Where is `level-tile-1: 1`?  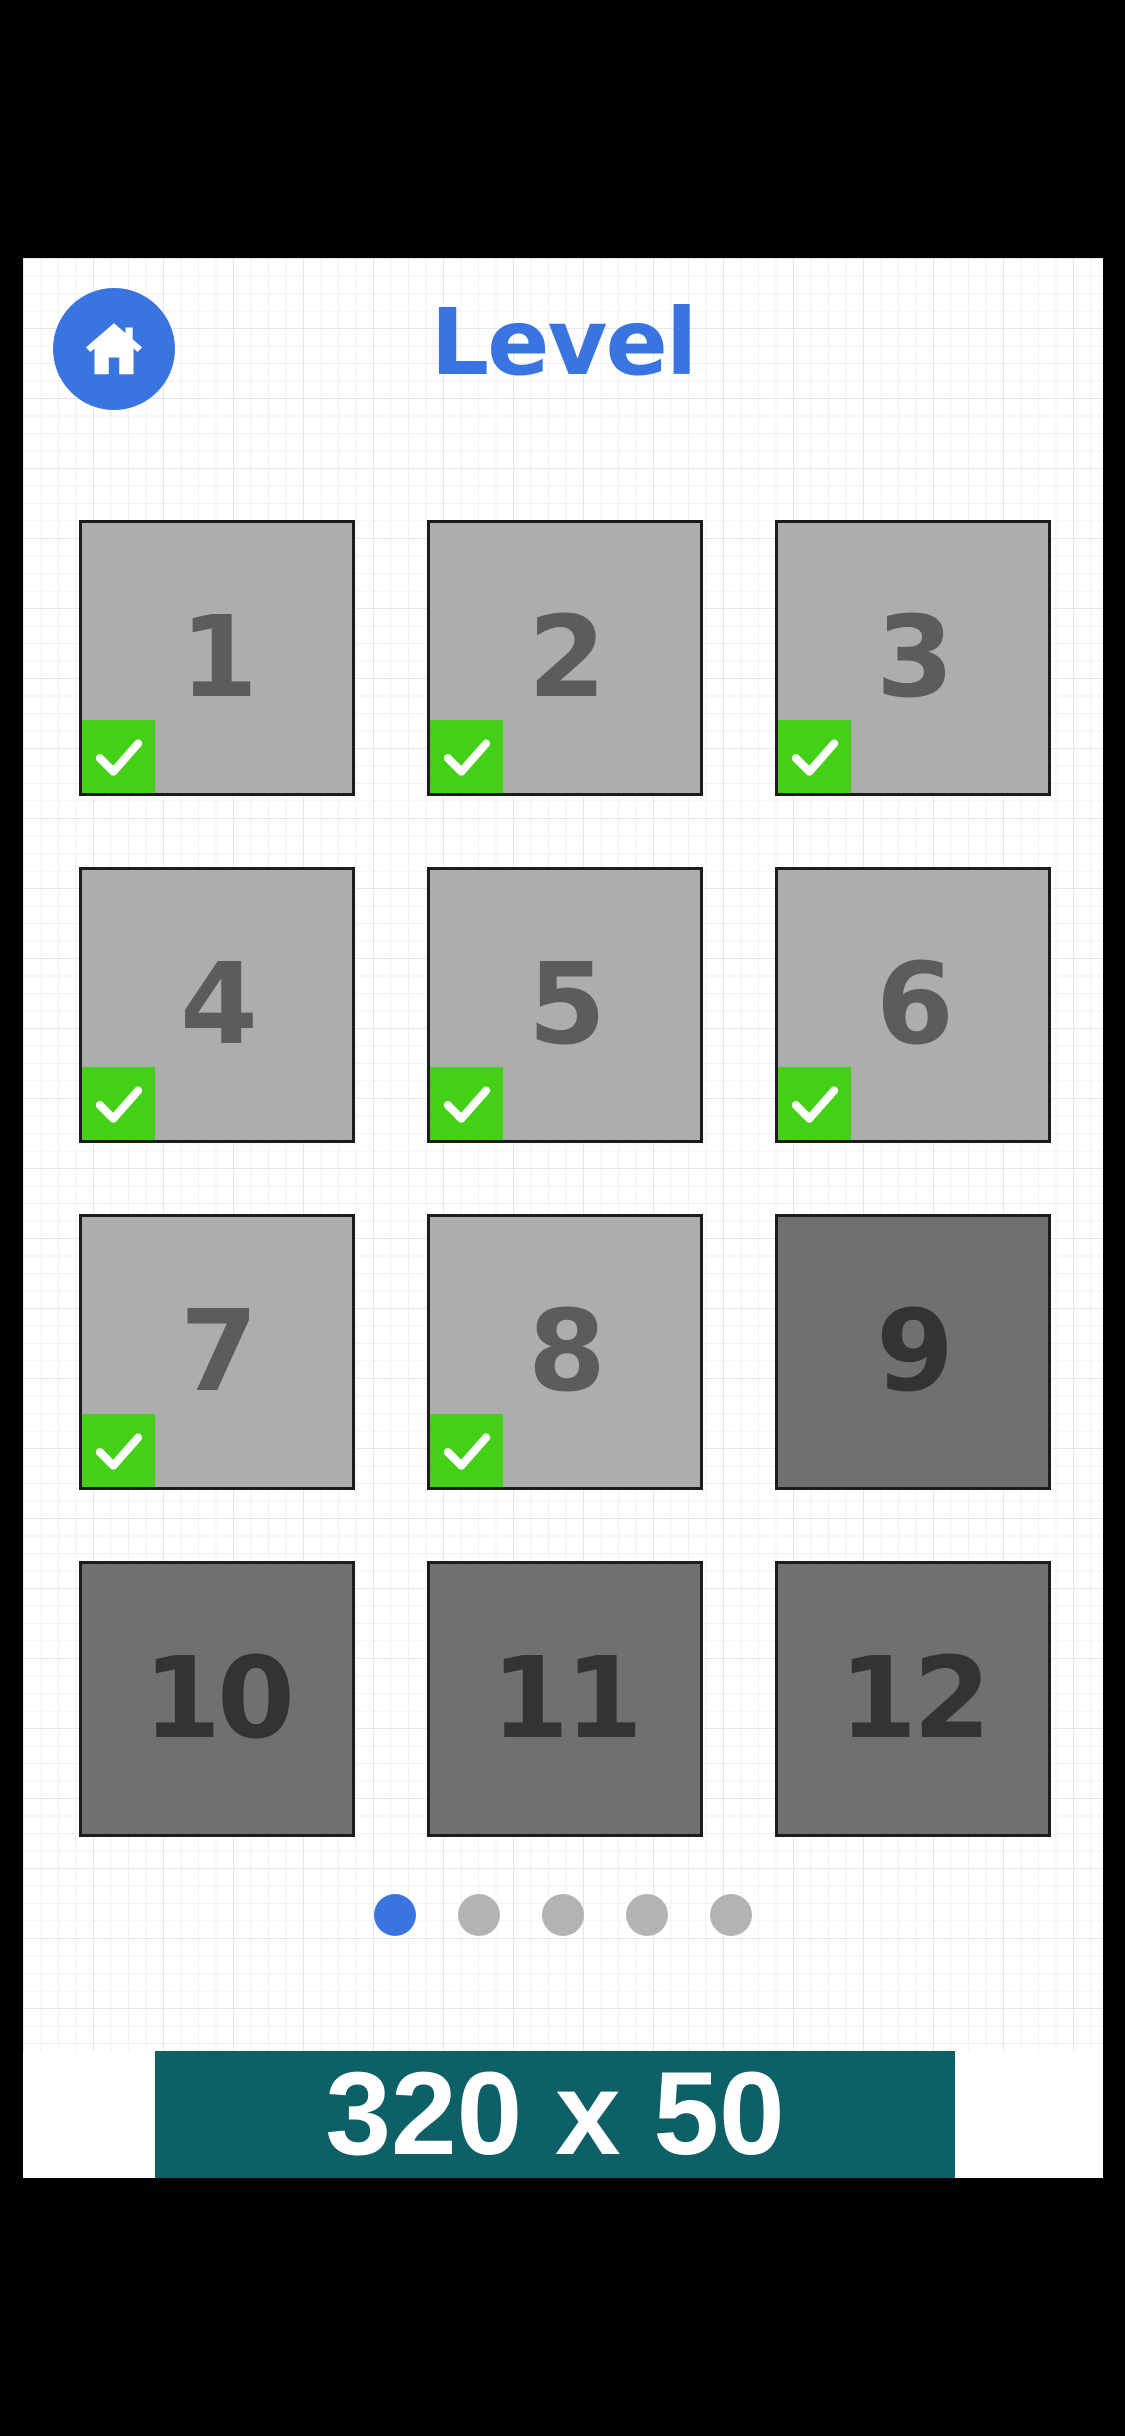
level-tile-1: 1 is located at coordinates (217, 658).